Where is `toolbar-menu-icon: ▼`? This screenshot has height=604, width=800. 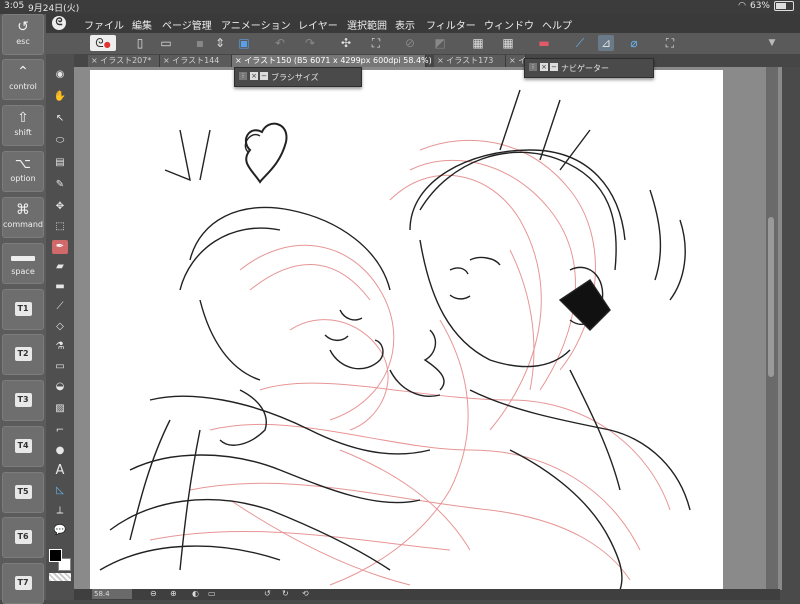 toolbar-menu-icon: ▼ is located at coordinates (772, 43).